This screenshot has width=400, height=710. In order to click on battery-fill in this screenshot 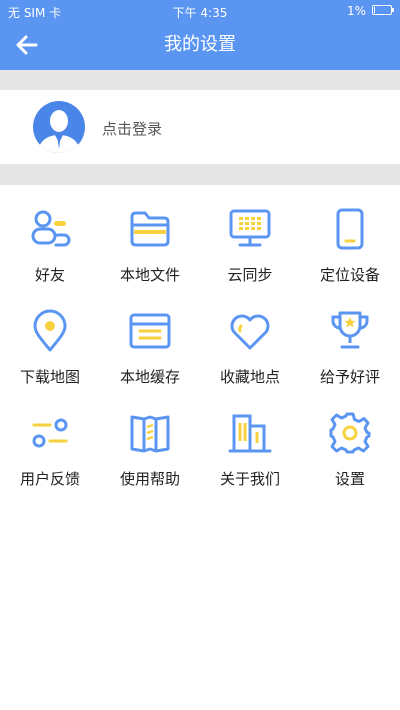, I will do `click(374, 10)`.